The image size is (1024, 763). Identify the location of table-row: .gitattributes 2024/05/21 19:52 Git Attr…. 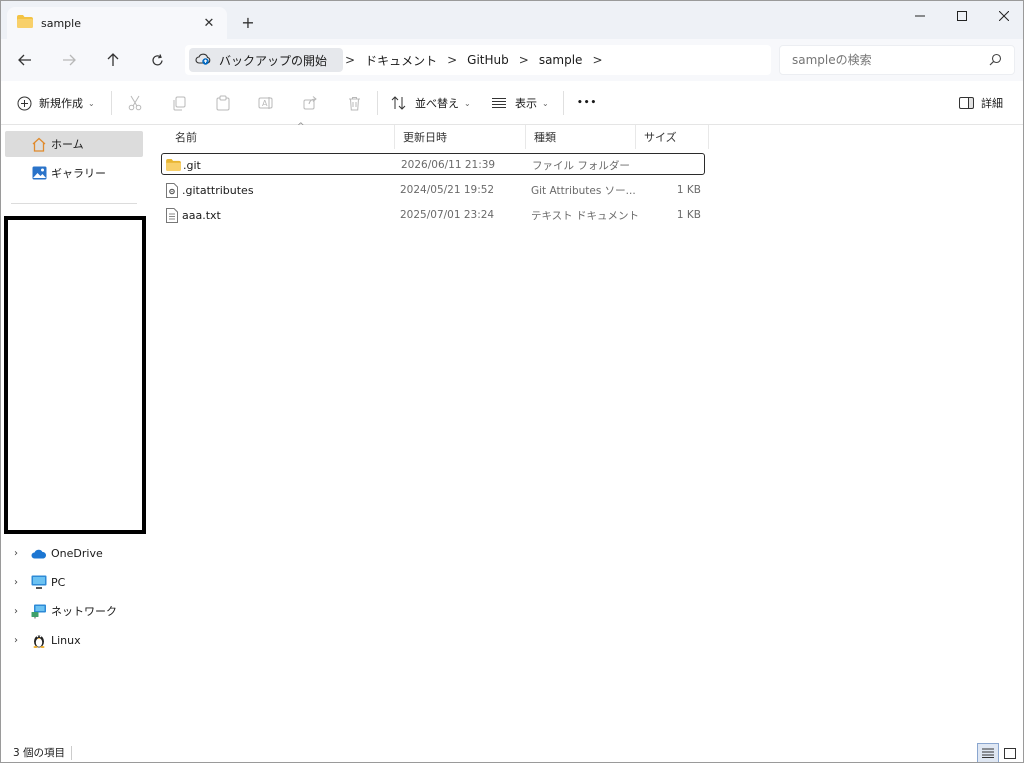
(433, 190).